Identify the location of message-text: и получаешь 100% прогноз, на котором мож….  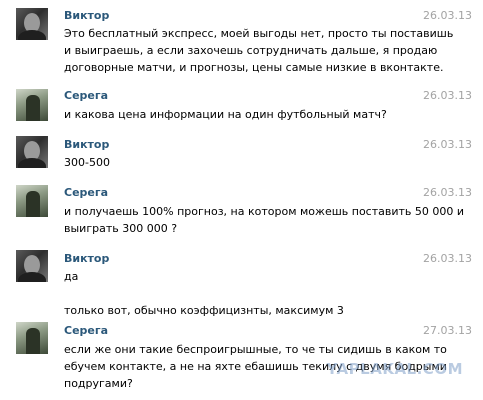
(266, 220).